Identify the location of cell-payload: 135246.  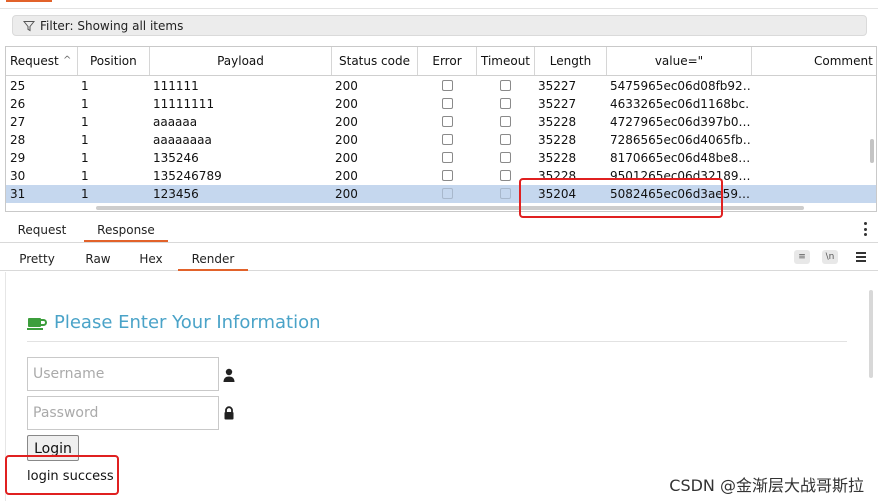
(176, 158).